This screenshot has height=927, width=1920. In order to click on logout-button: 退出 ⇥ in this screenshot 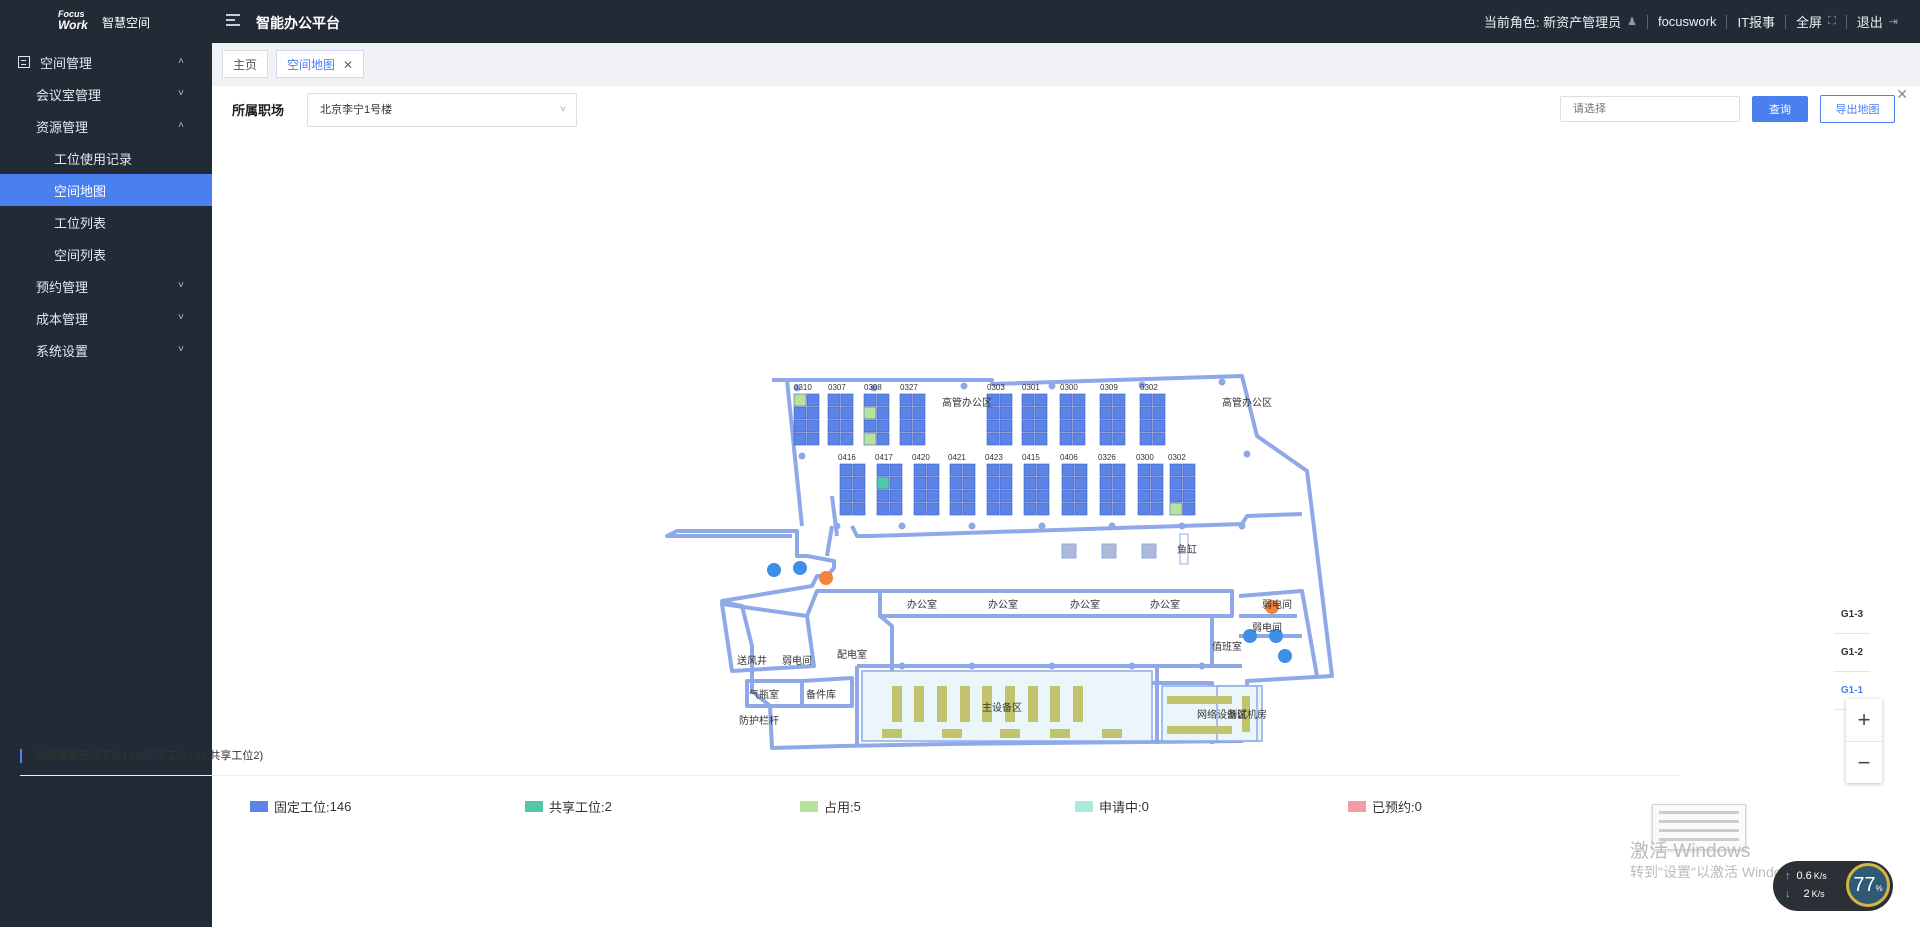, I will do `click(1877, 21)`.